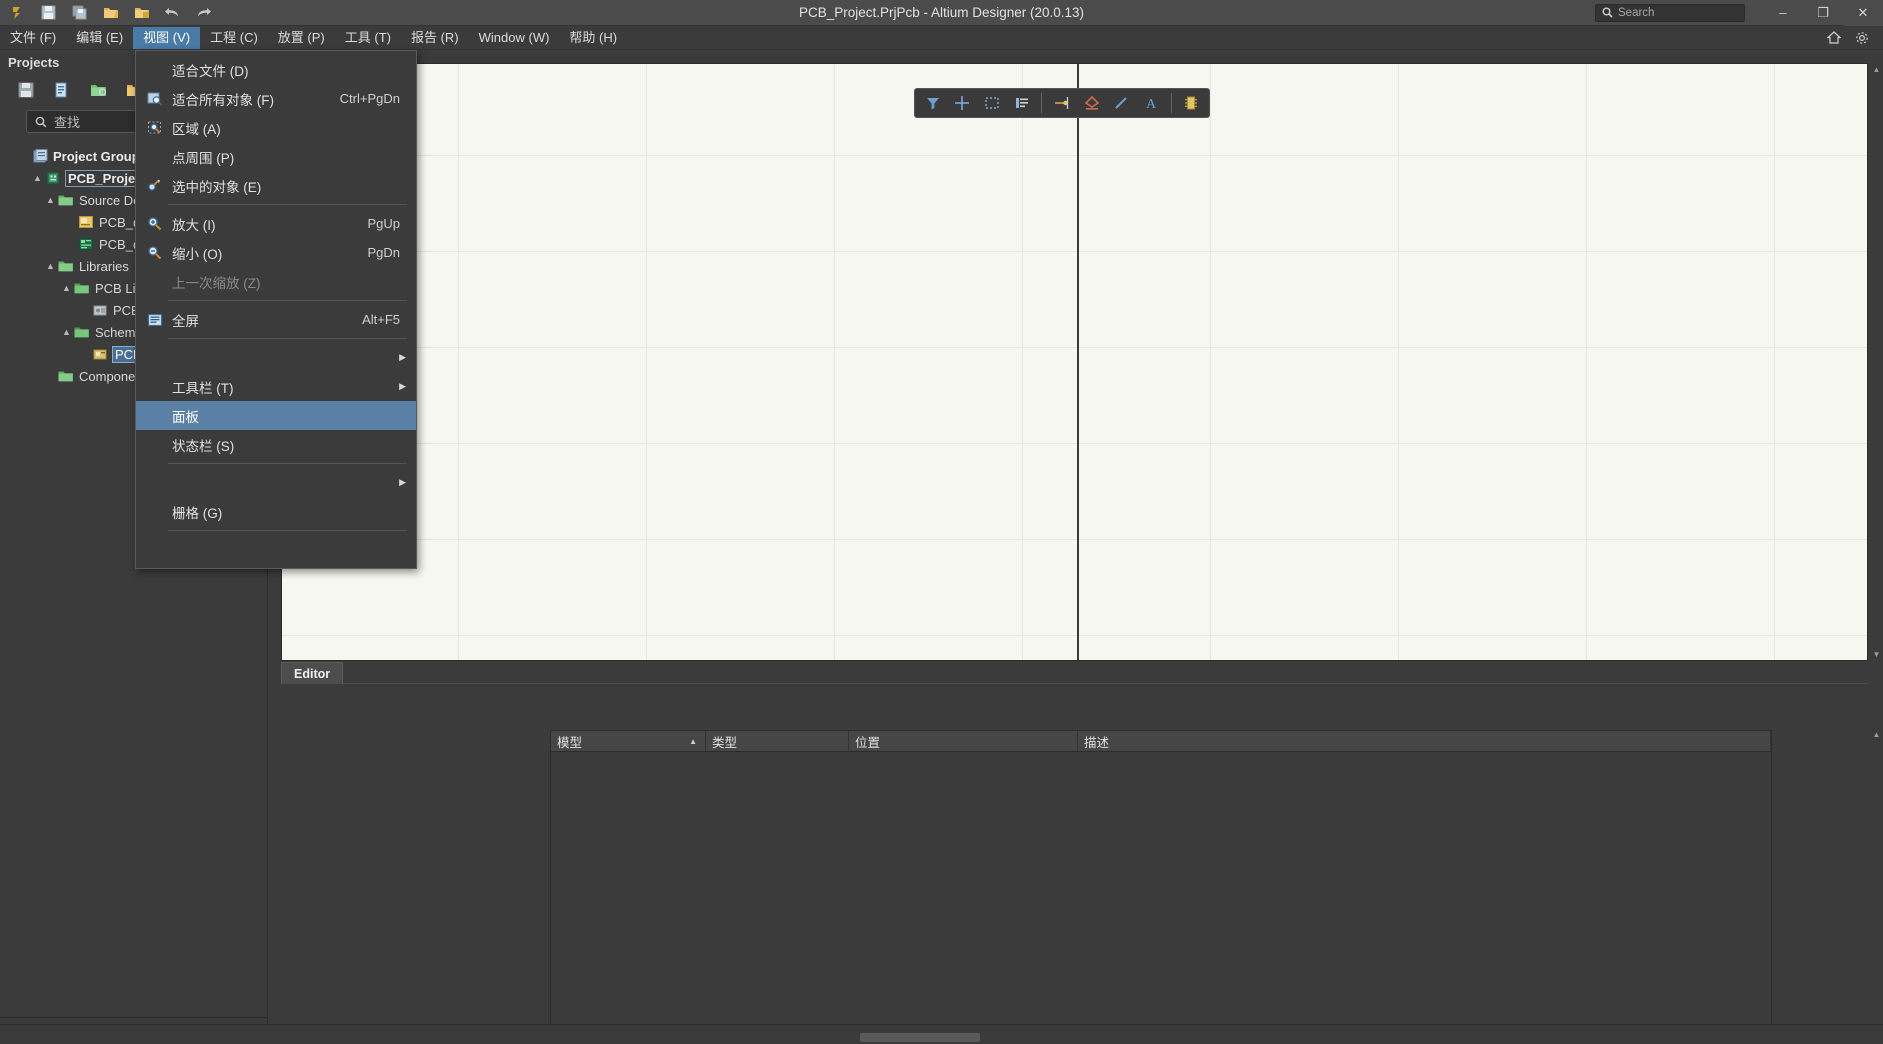  Describe the element at coordinates (920, 1037) in the screenshot. I see `horizontal-scrollbar-thumb` at that location.